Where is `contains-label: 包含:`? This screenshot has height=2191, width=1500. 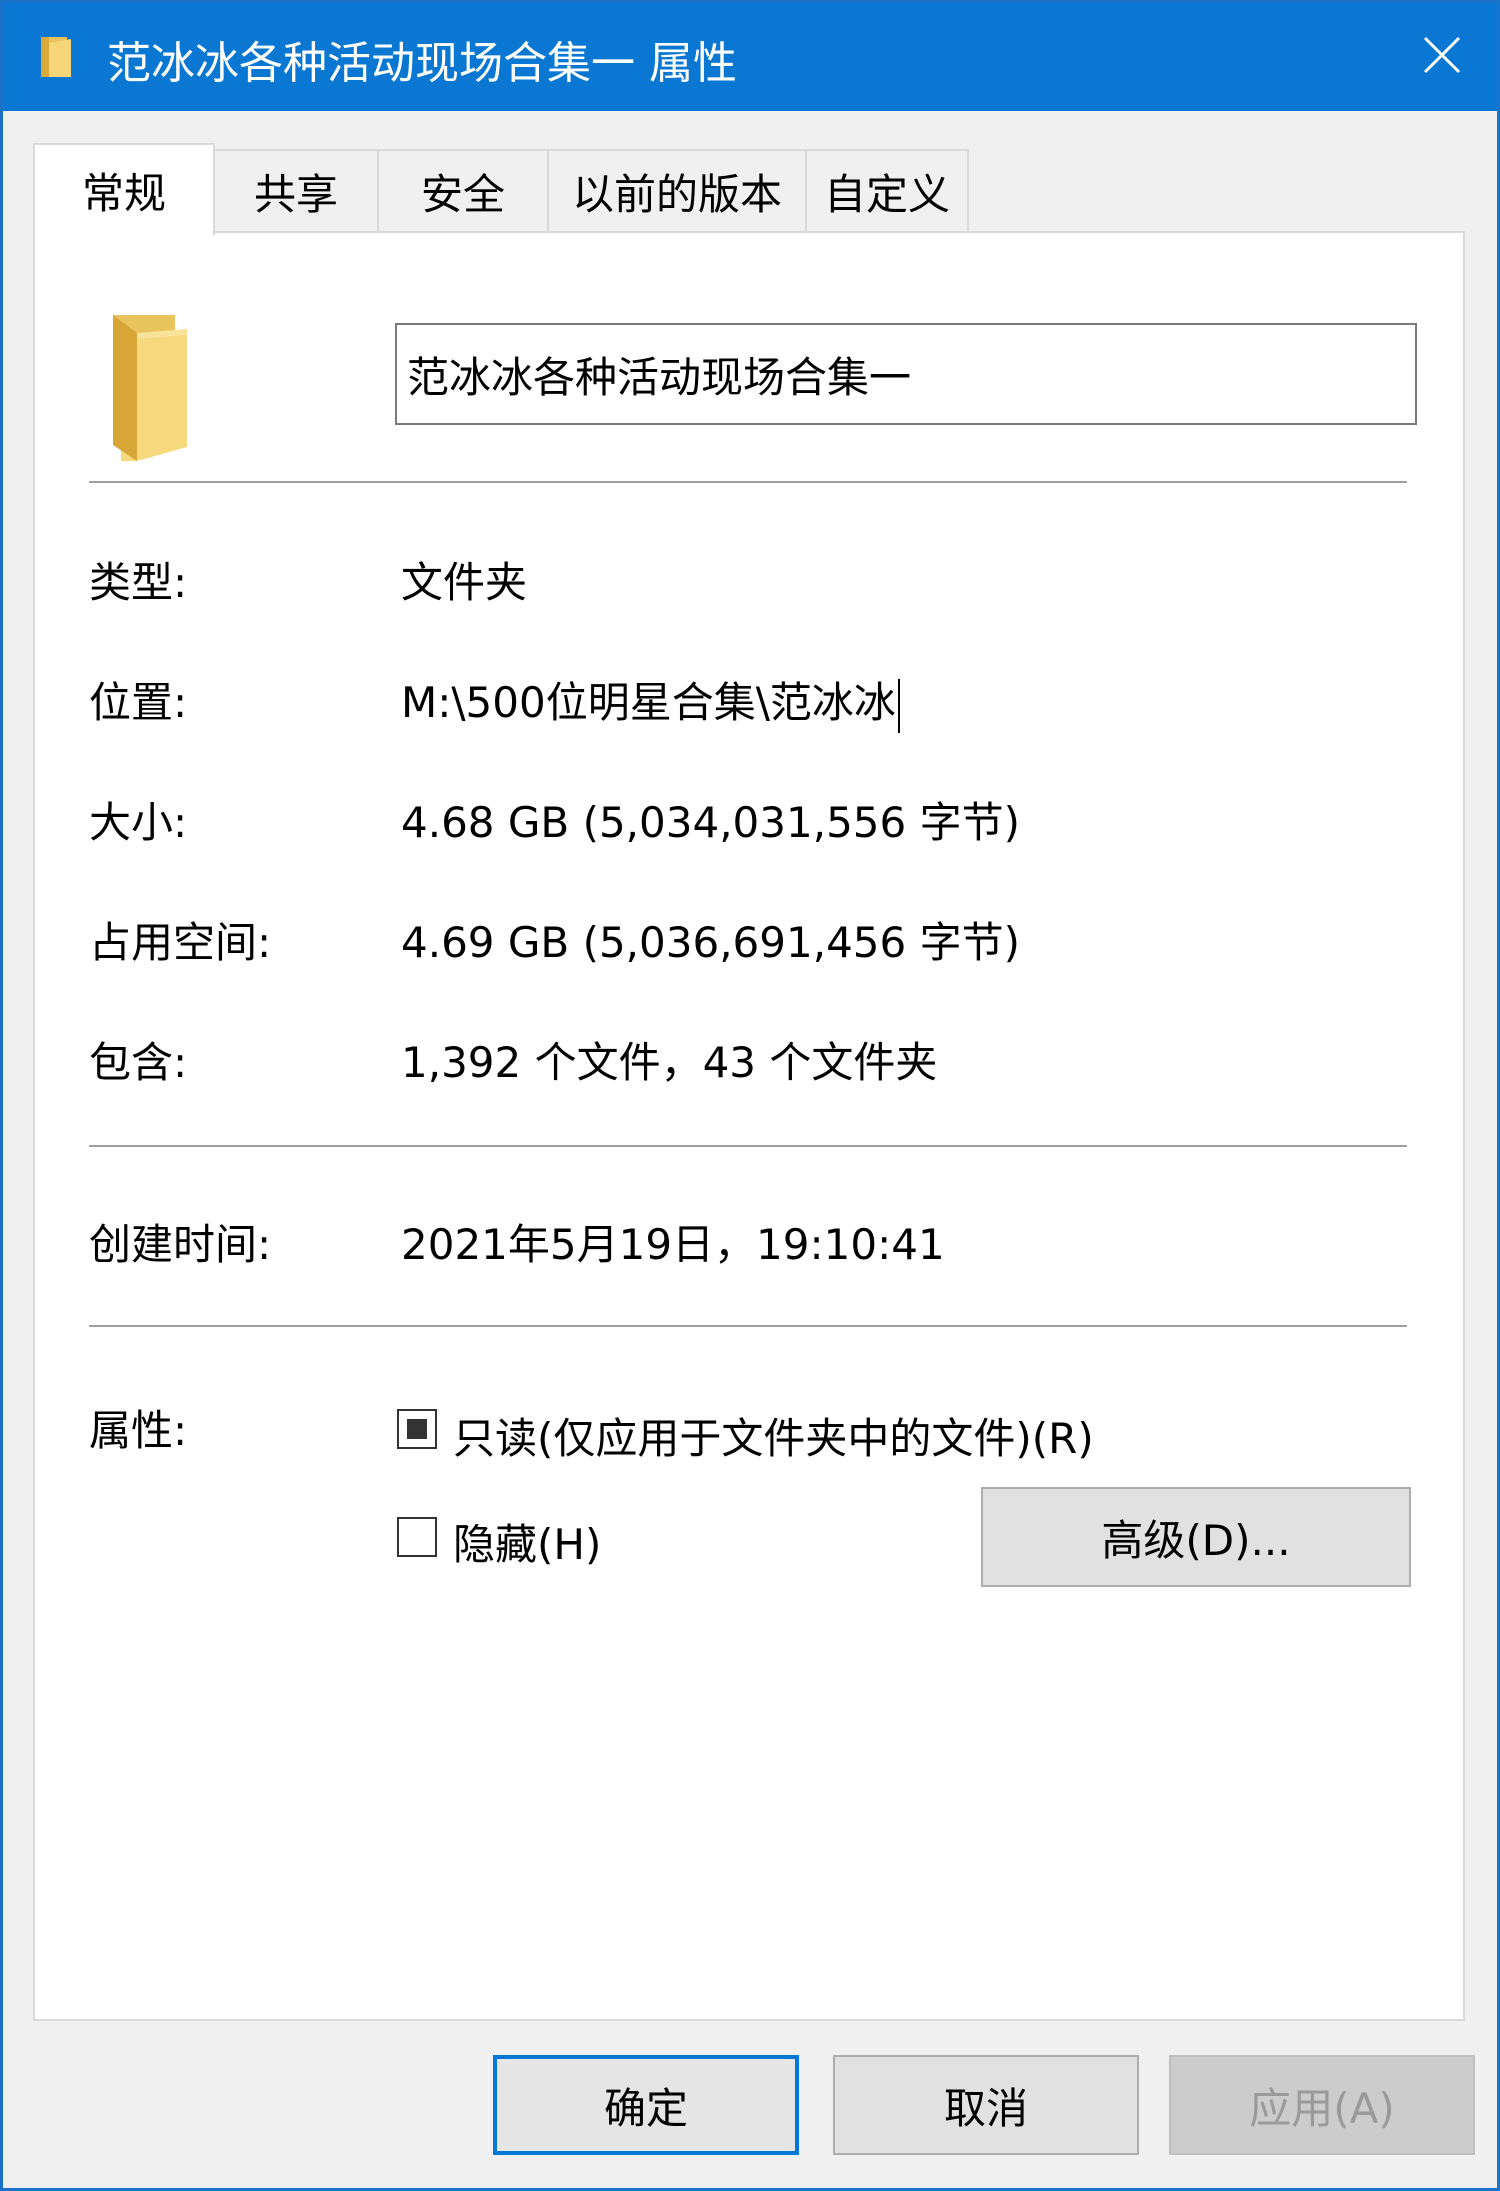
contains-label: 包含: is located at coordinates (138, 1062).